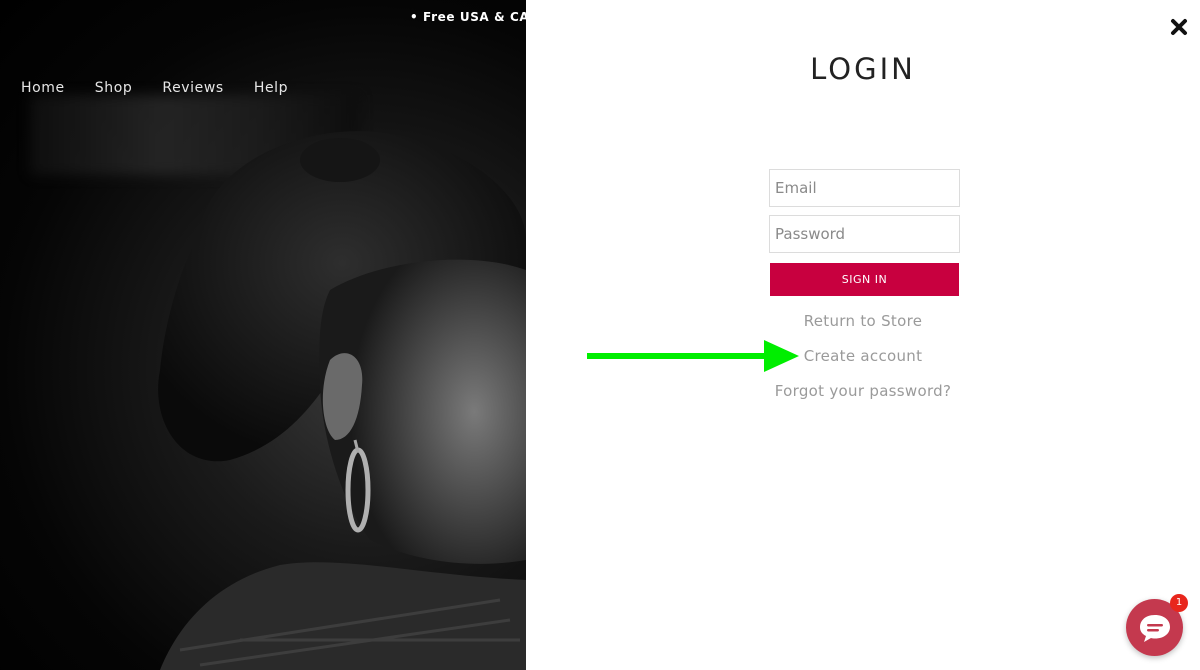  Describe the element at coordinates (864, 279) in the screenshot. I see `sign-in-button: SIGN IN` at that location.